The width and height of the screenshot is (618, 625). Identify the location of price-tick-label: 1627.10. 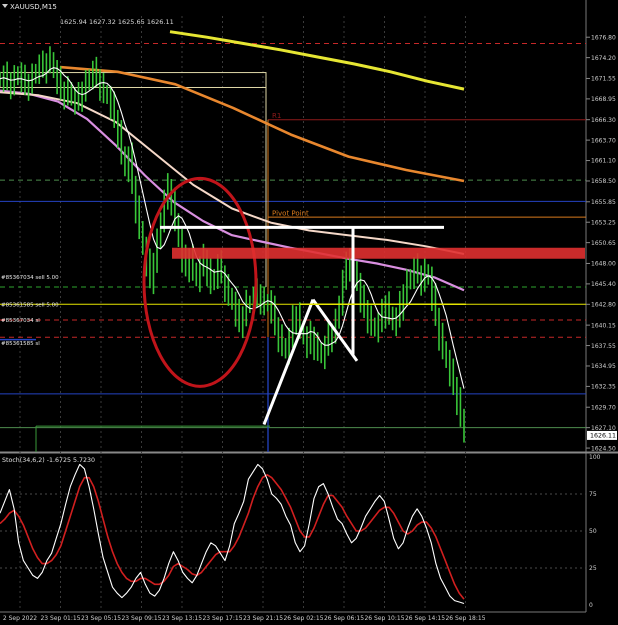
(603, 428).